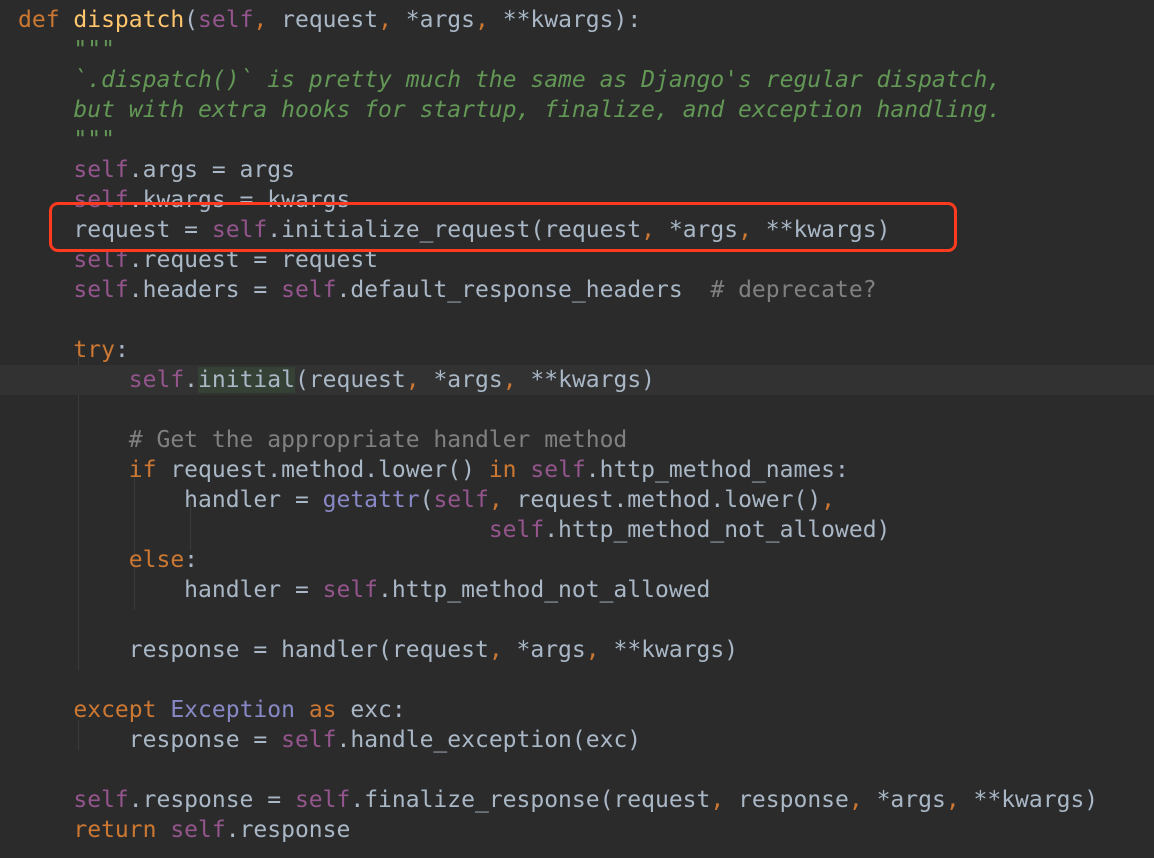  What do you see at coordinates (191, 20) in the screenshot?
I see `code-token: (` at bounding box center [191, 20].